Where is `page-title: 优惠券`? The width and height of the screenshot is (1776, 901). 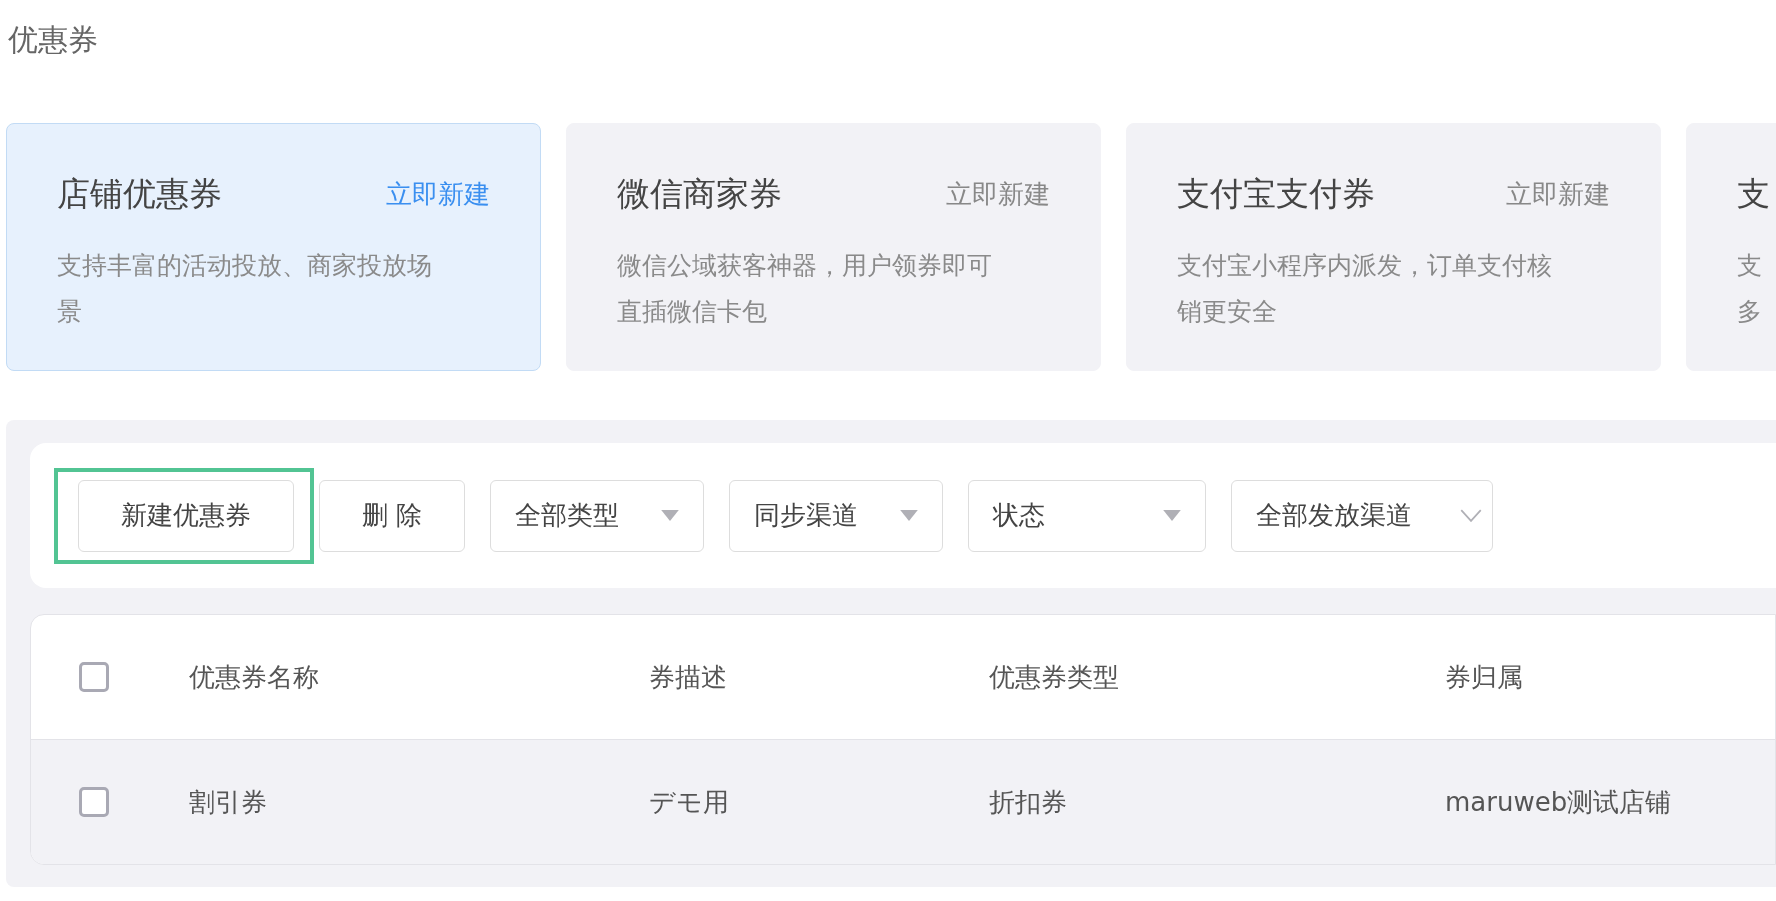 page-title: 优惠券 is located at coordinates (53, 40).